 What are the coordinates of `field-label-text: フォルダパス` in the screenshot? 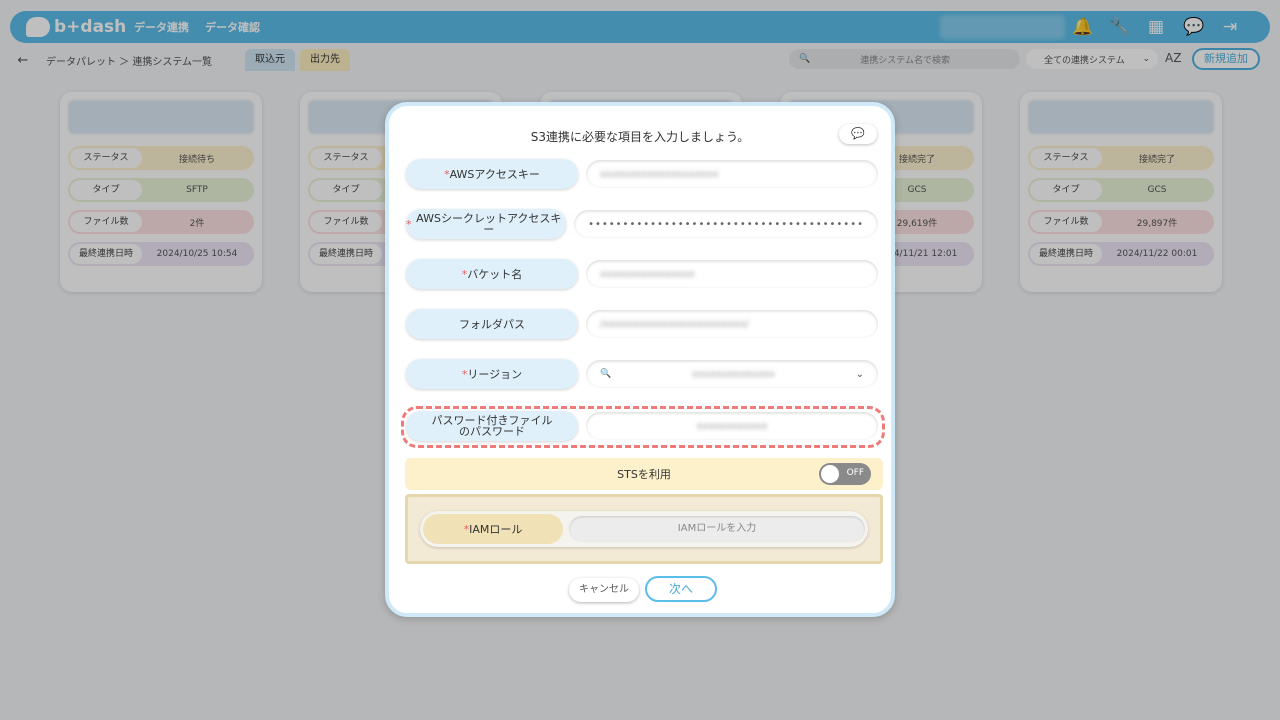 It's located at (492, 324).